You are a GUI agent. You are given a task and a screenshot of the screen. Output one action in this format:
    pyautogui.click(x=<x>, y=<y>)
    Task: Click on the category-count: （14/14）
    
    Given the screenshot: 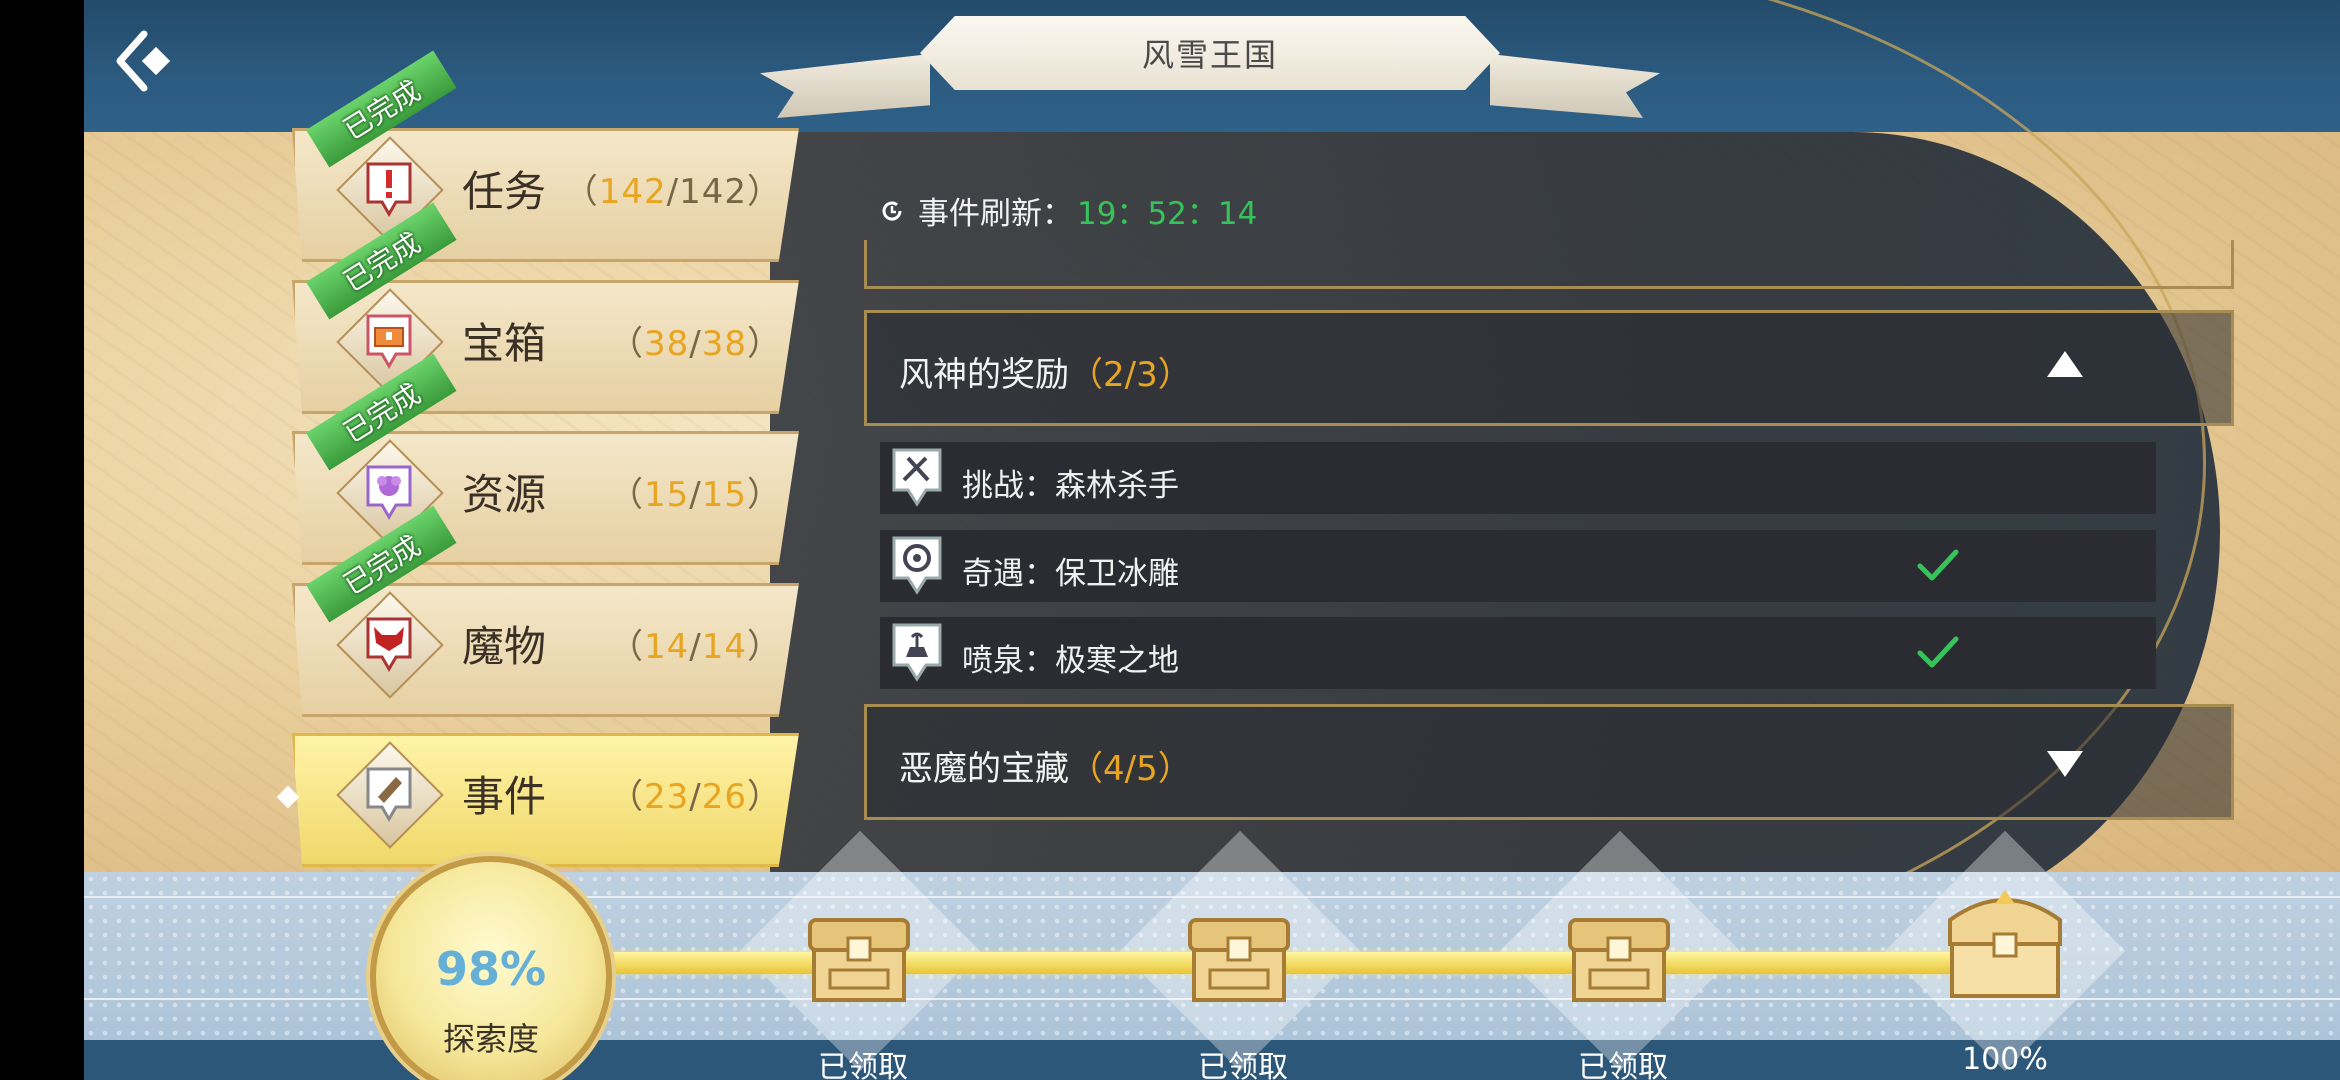 What is the action you would take?
    pyautogui.click(x=695, y=647)
    